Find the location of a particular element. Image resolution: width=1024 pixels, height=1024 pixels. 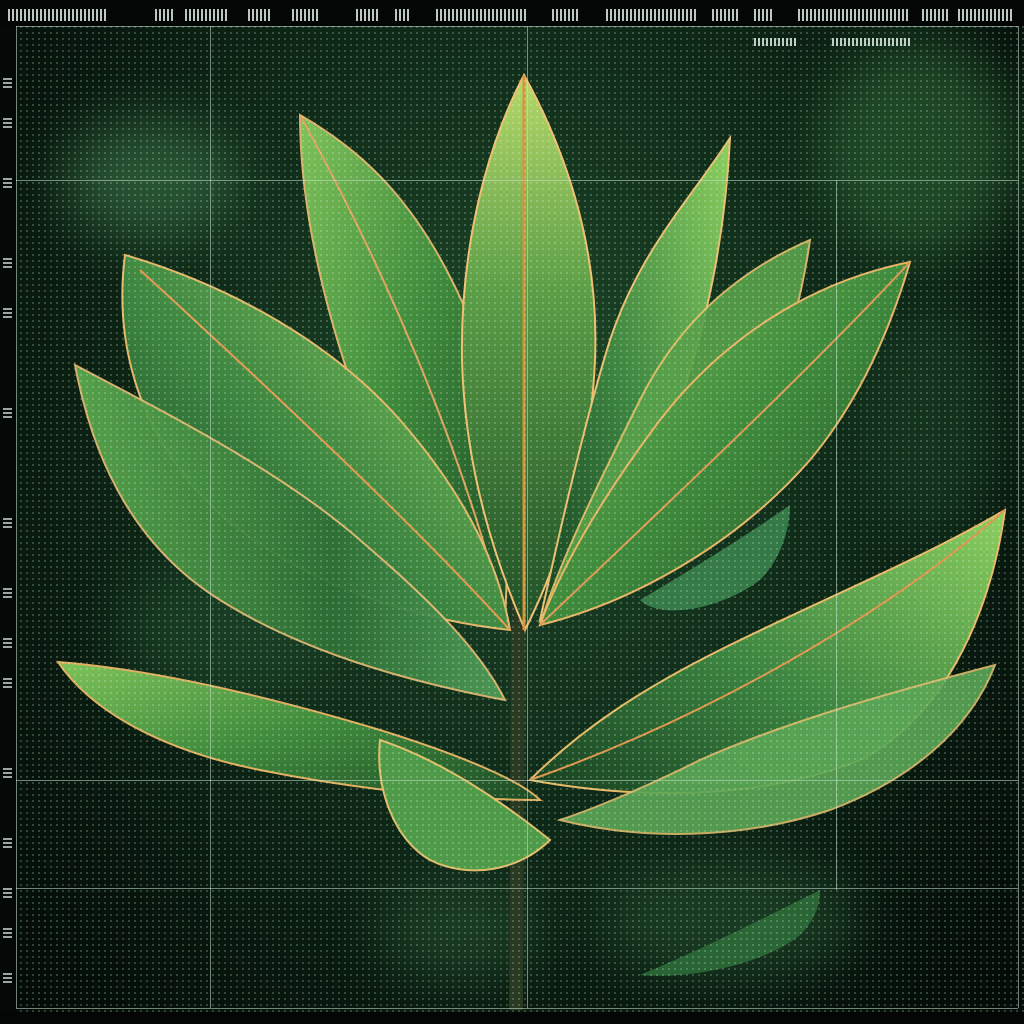

top-ruler is located at coordinates (512, 13).